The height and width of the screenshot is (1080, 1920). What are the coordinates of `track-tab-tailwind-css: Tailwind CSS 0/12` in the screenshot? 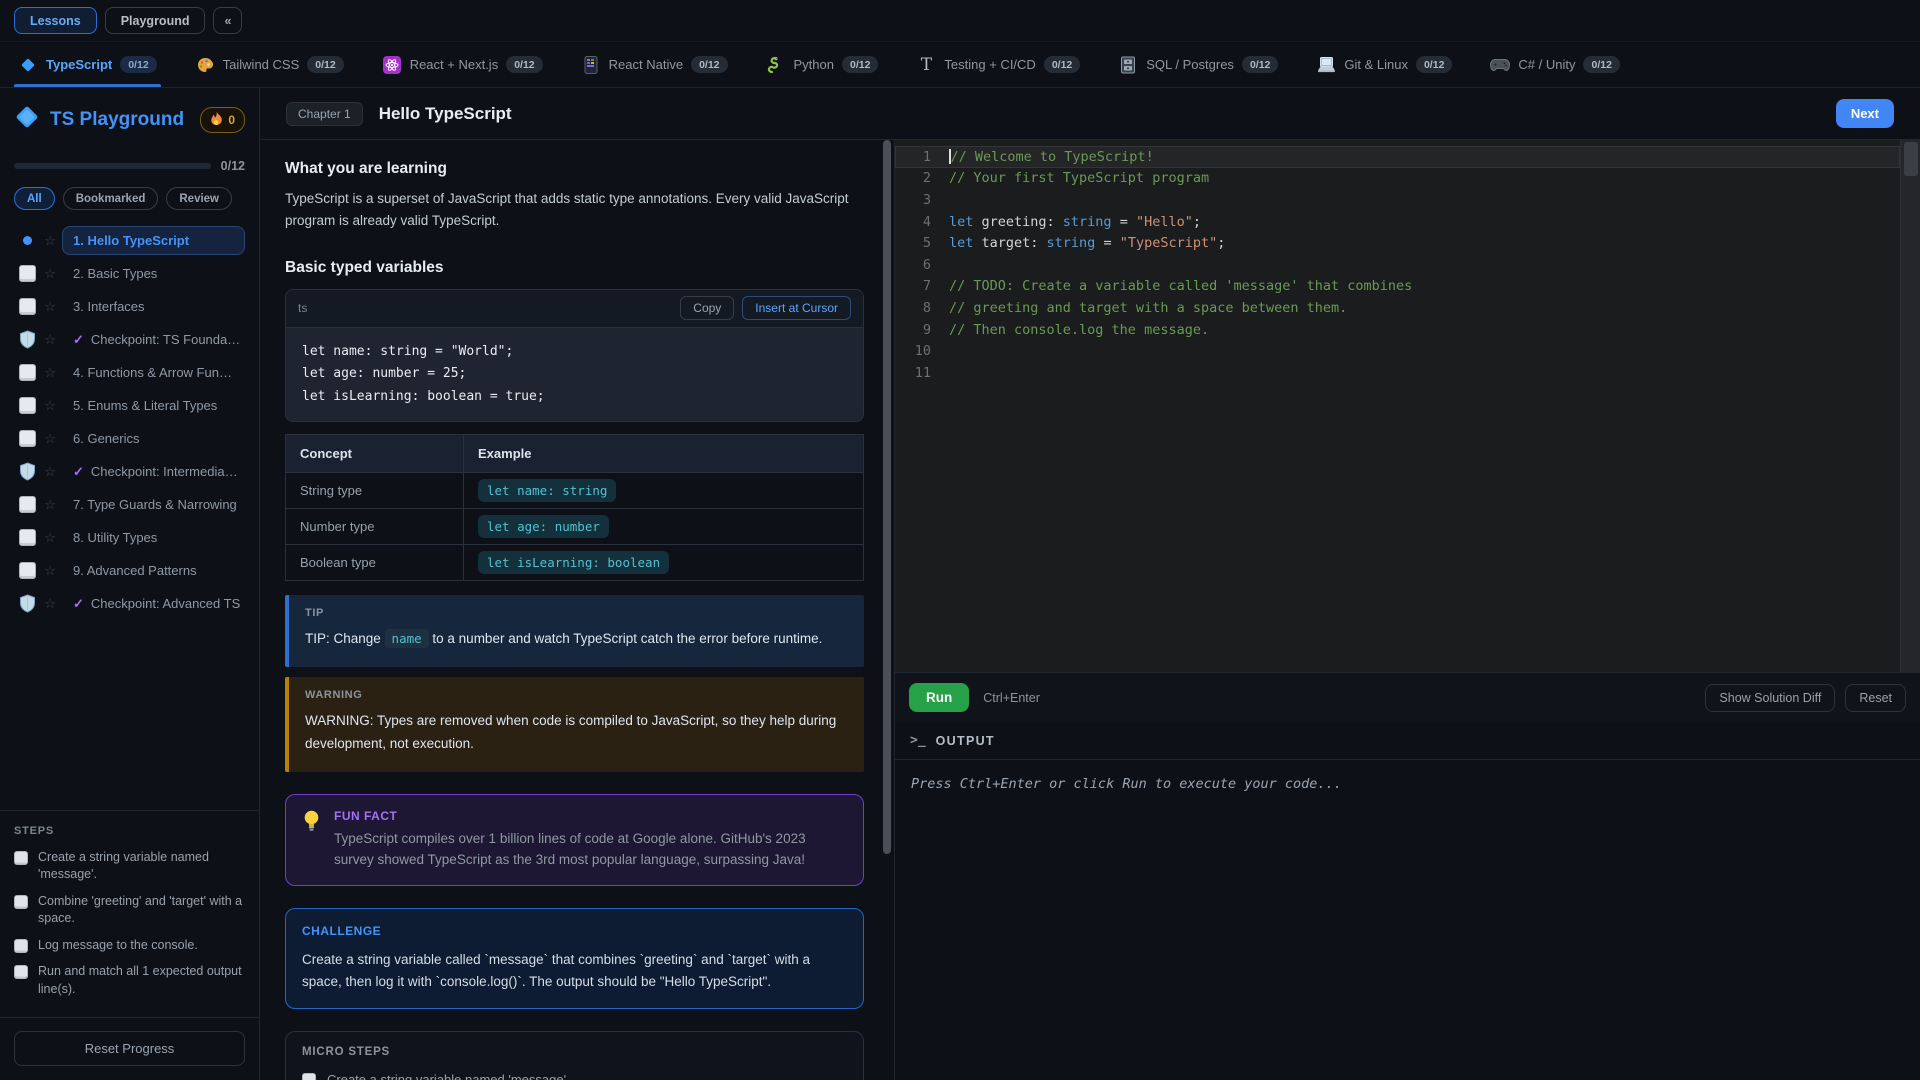 It's located at (269, 64).